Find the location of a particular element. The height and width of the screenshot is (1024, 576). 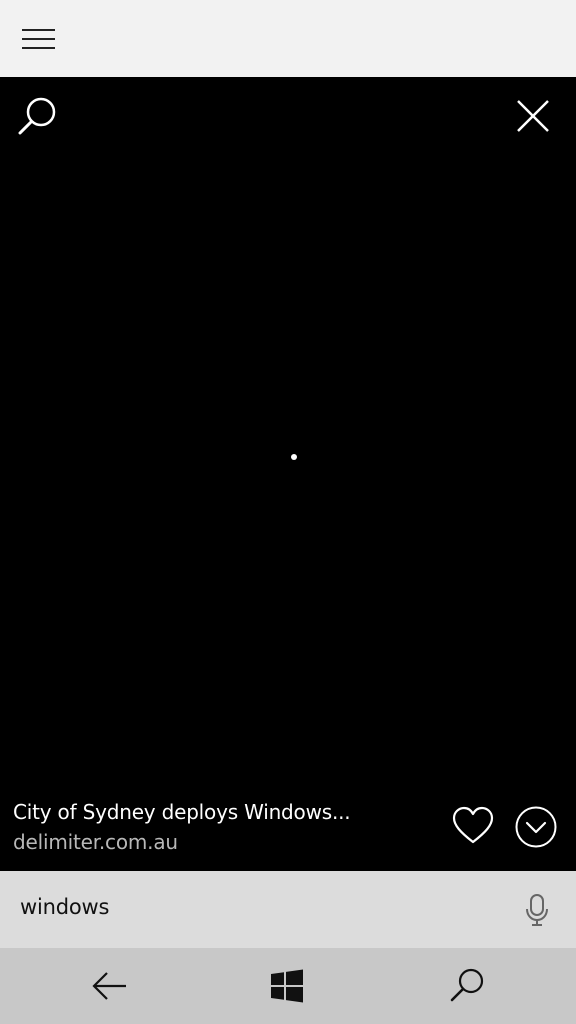

close-icon is located at coordinates (533, 116).